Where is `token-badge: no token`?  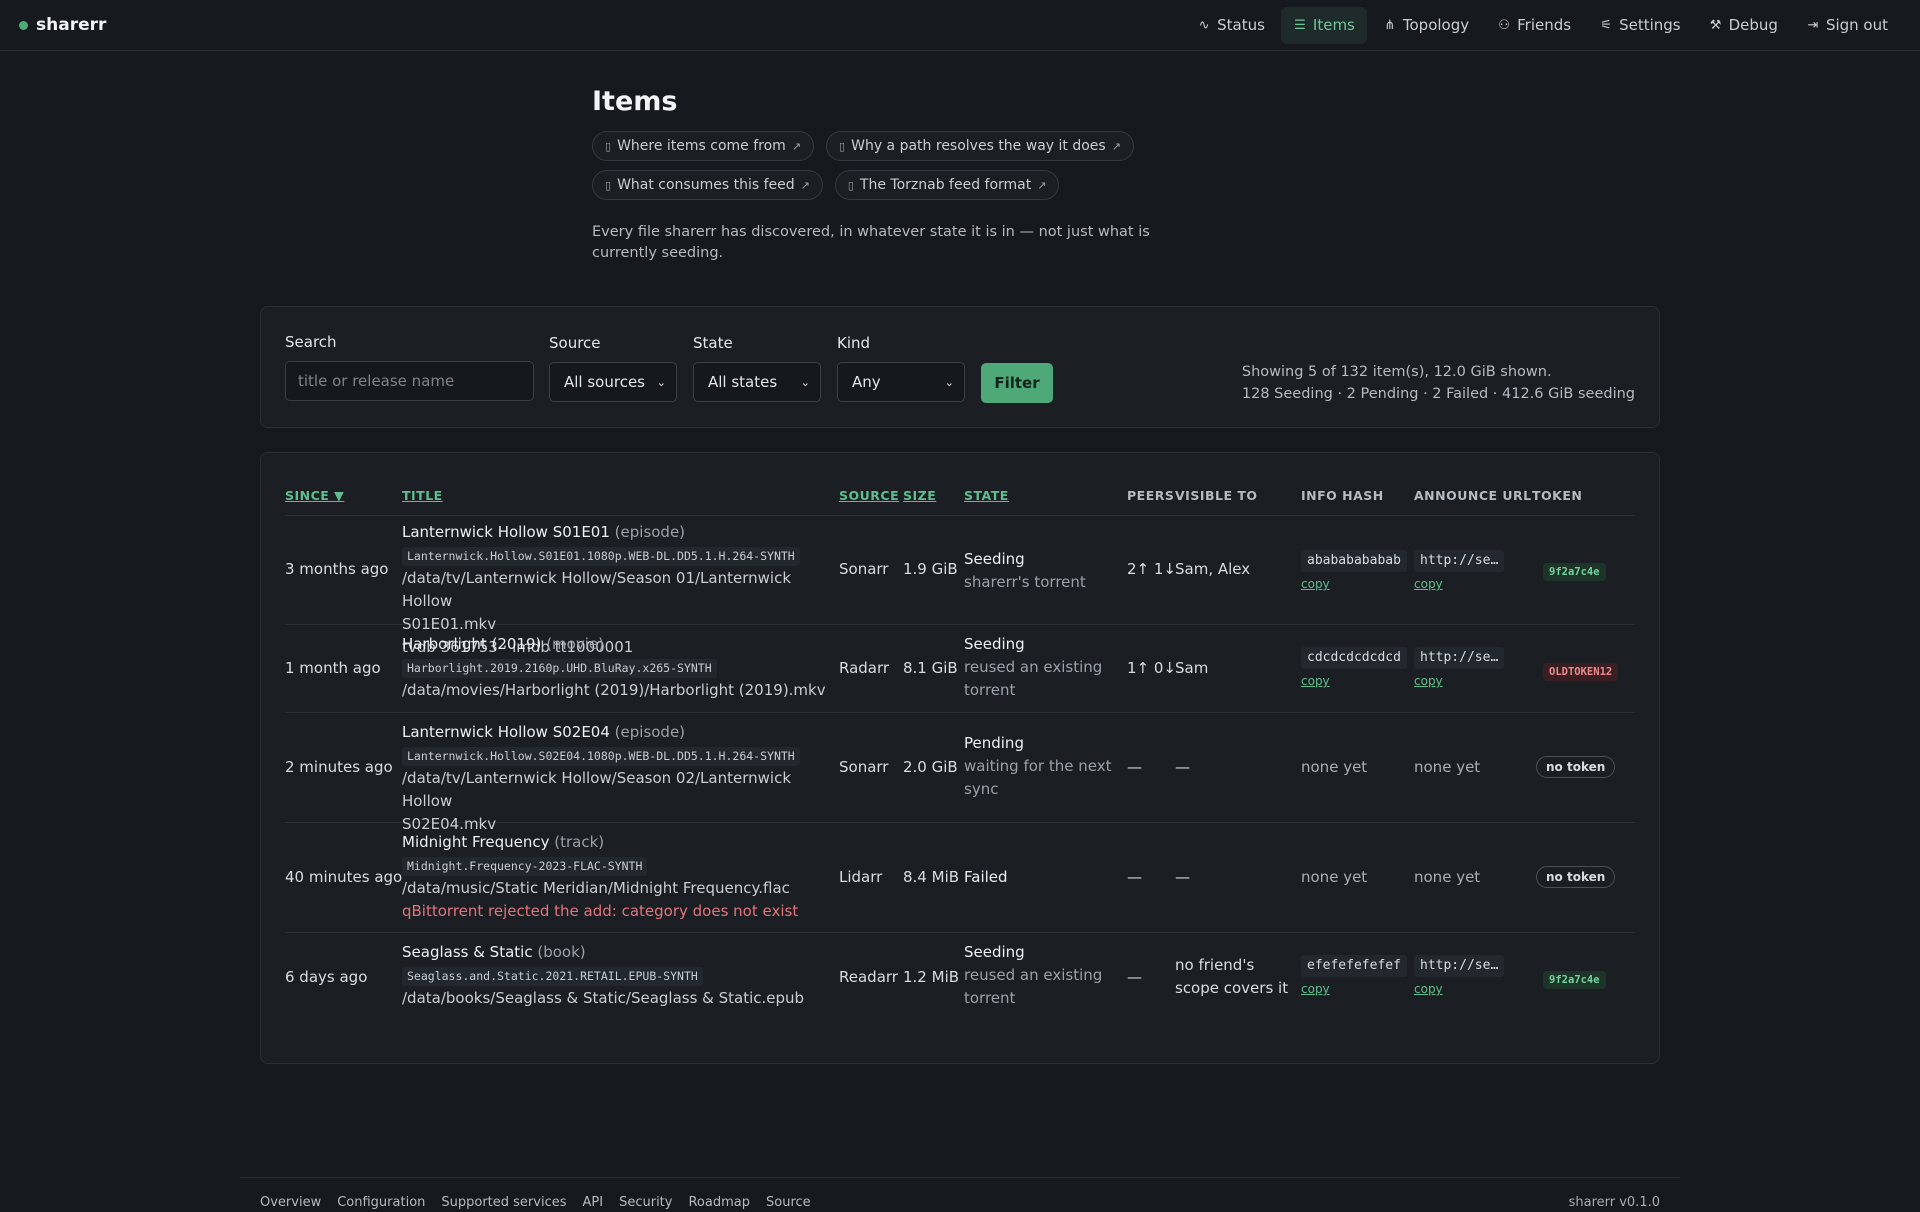 token-badge: no token is located at coordinates (1576, 767).